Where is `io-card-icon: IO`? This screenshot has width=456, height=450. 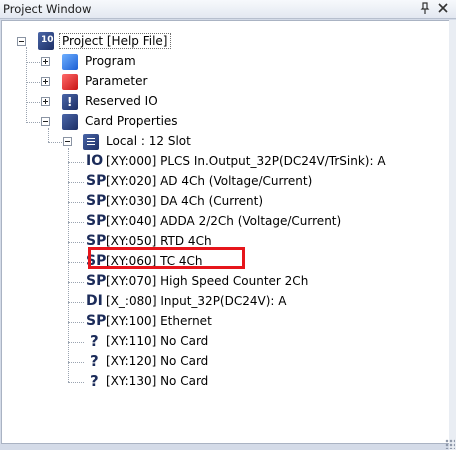 io-card-icon: IO is located at coordinates (95, 161).